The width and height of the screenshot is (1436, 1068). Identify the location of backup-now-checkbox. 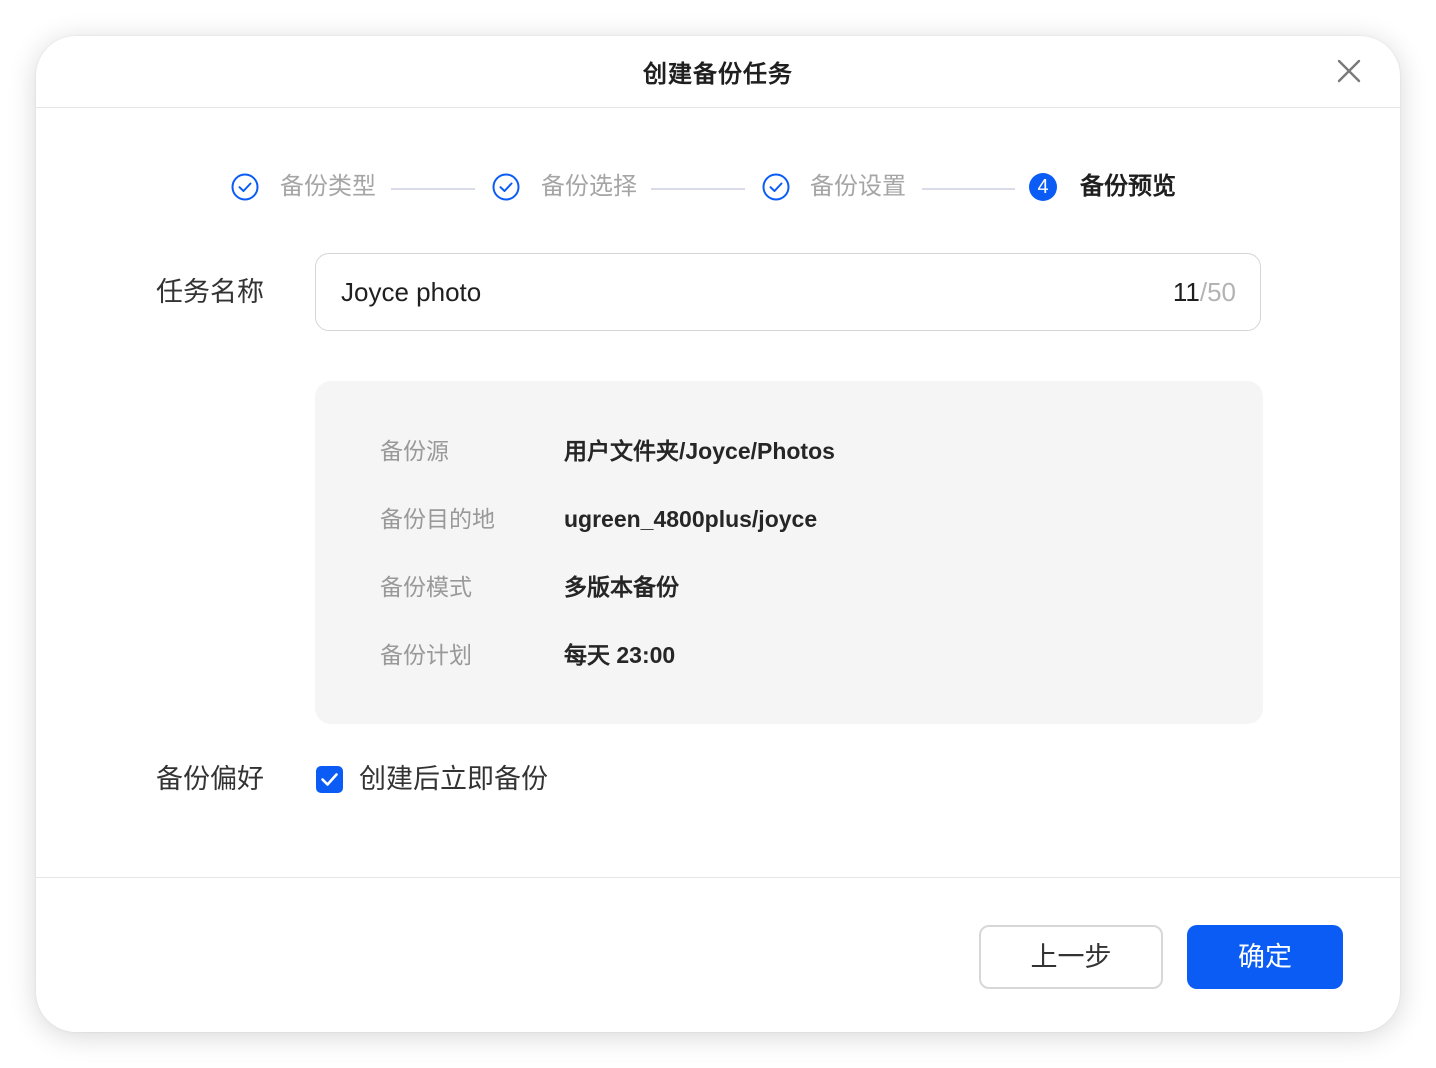
(329, 779).